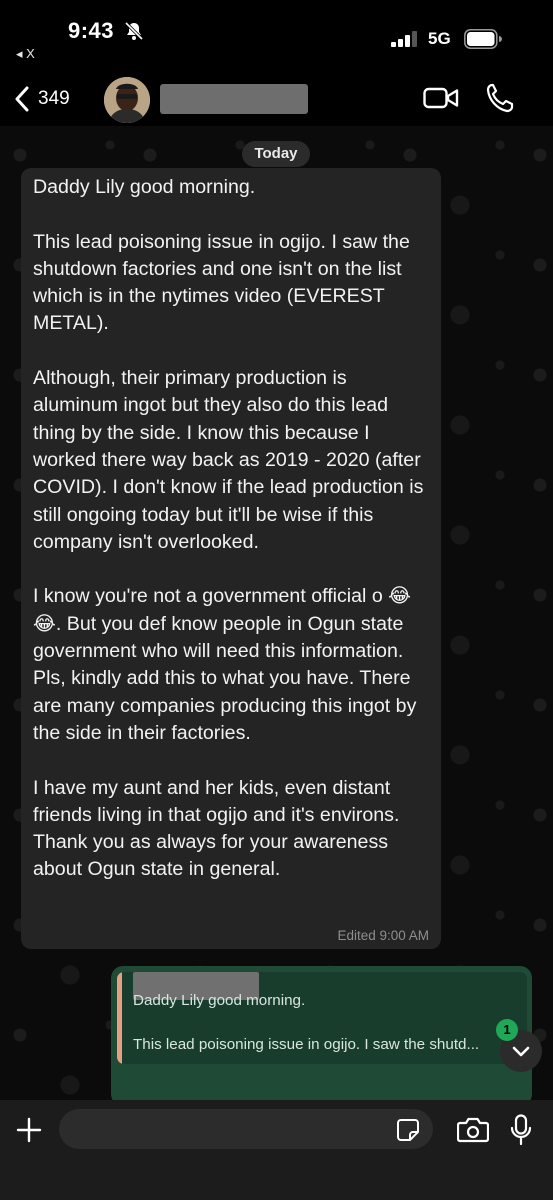 This screenshot has height=1200, width=553. I want to click on unread-chats-count: 349, so click(54, 98).